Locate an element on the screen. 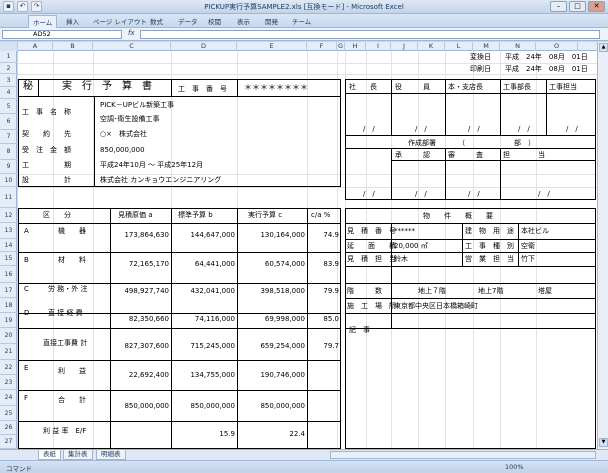 Image resolution: width=608 pixels, height=473 pixels. formula-input is located at coordinates (370, 34).